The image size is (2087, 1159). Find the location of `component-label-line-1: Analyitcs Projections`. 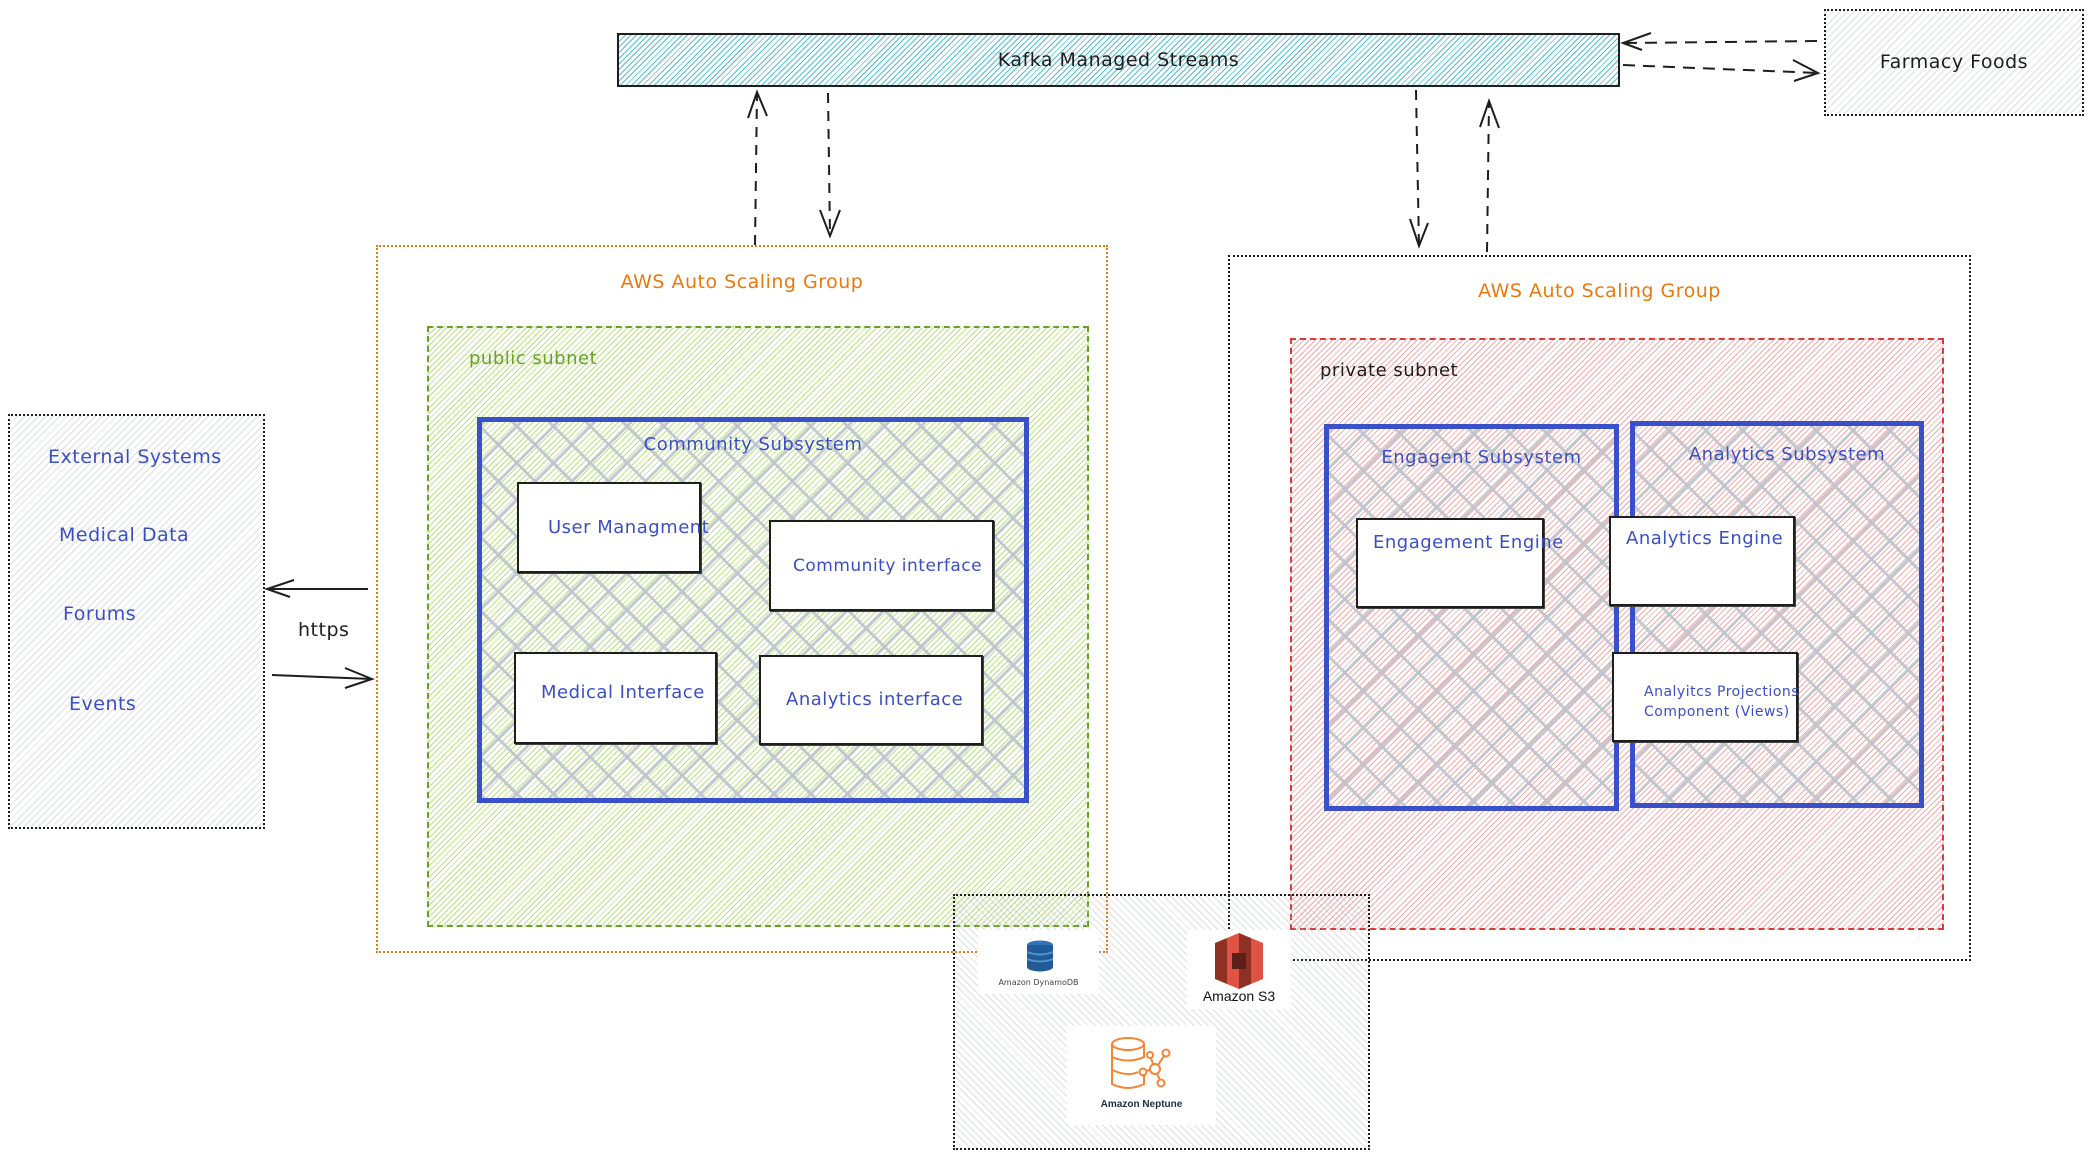

component-label-line-1: Analyitcs Projections is located at coordinates (1722, 692).